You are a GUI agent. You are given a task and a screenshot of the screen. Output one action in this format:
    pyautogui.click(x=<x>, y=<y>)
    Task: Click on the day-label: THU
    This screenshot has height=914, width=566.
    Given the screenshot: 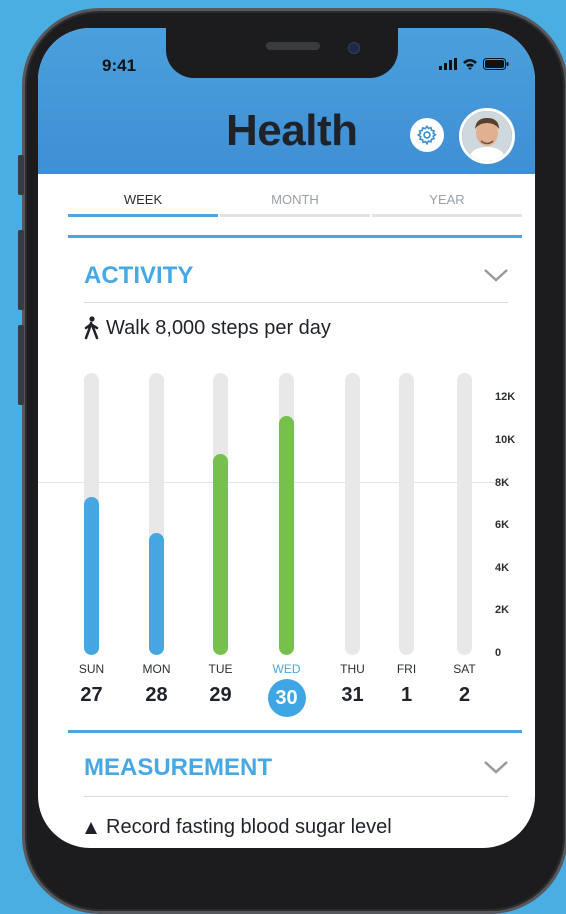 What is the action you would take?
    pyautogui.click(x=352, y=669)
    